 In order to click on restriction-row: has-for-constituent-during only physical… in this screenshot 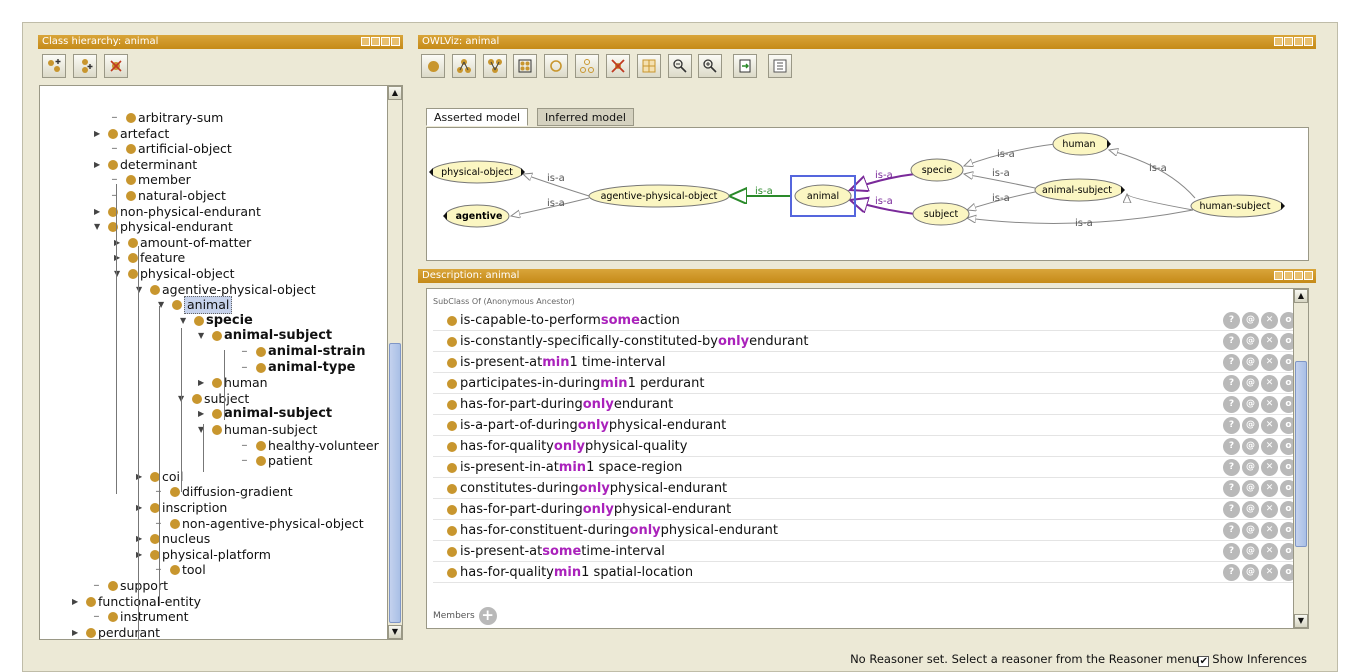, I will do `click(867, 531)`.